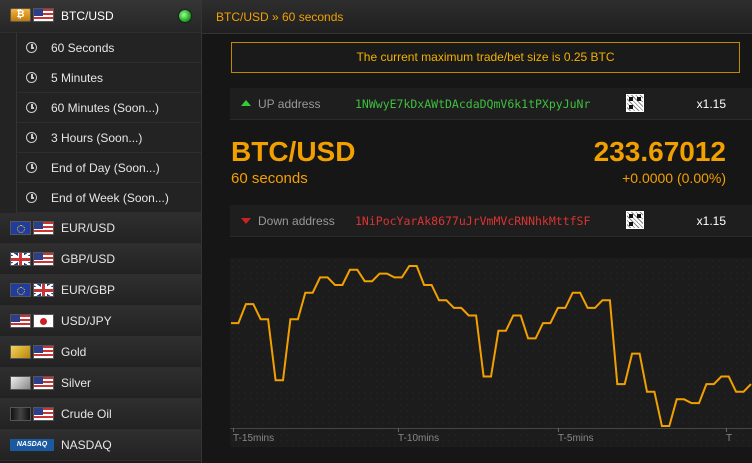 The image size is (752, 463). I want to click on asset-btc-usd: ₿ BTC/USD, so click(100, 16).